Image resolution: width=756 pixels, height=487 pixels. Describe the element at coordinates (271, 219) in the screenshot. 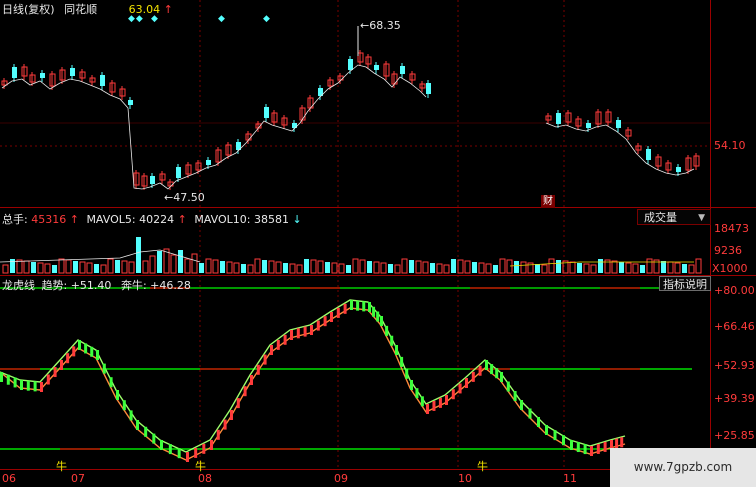

I see `mavol10-value: 38581` at that location.